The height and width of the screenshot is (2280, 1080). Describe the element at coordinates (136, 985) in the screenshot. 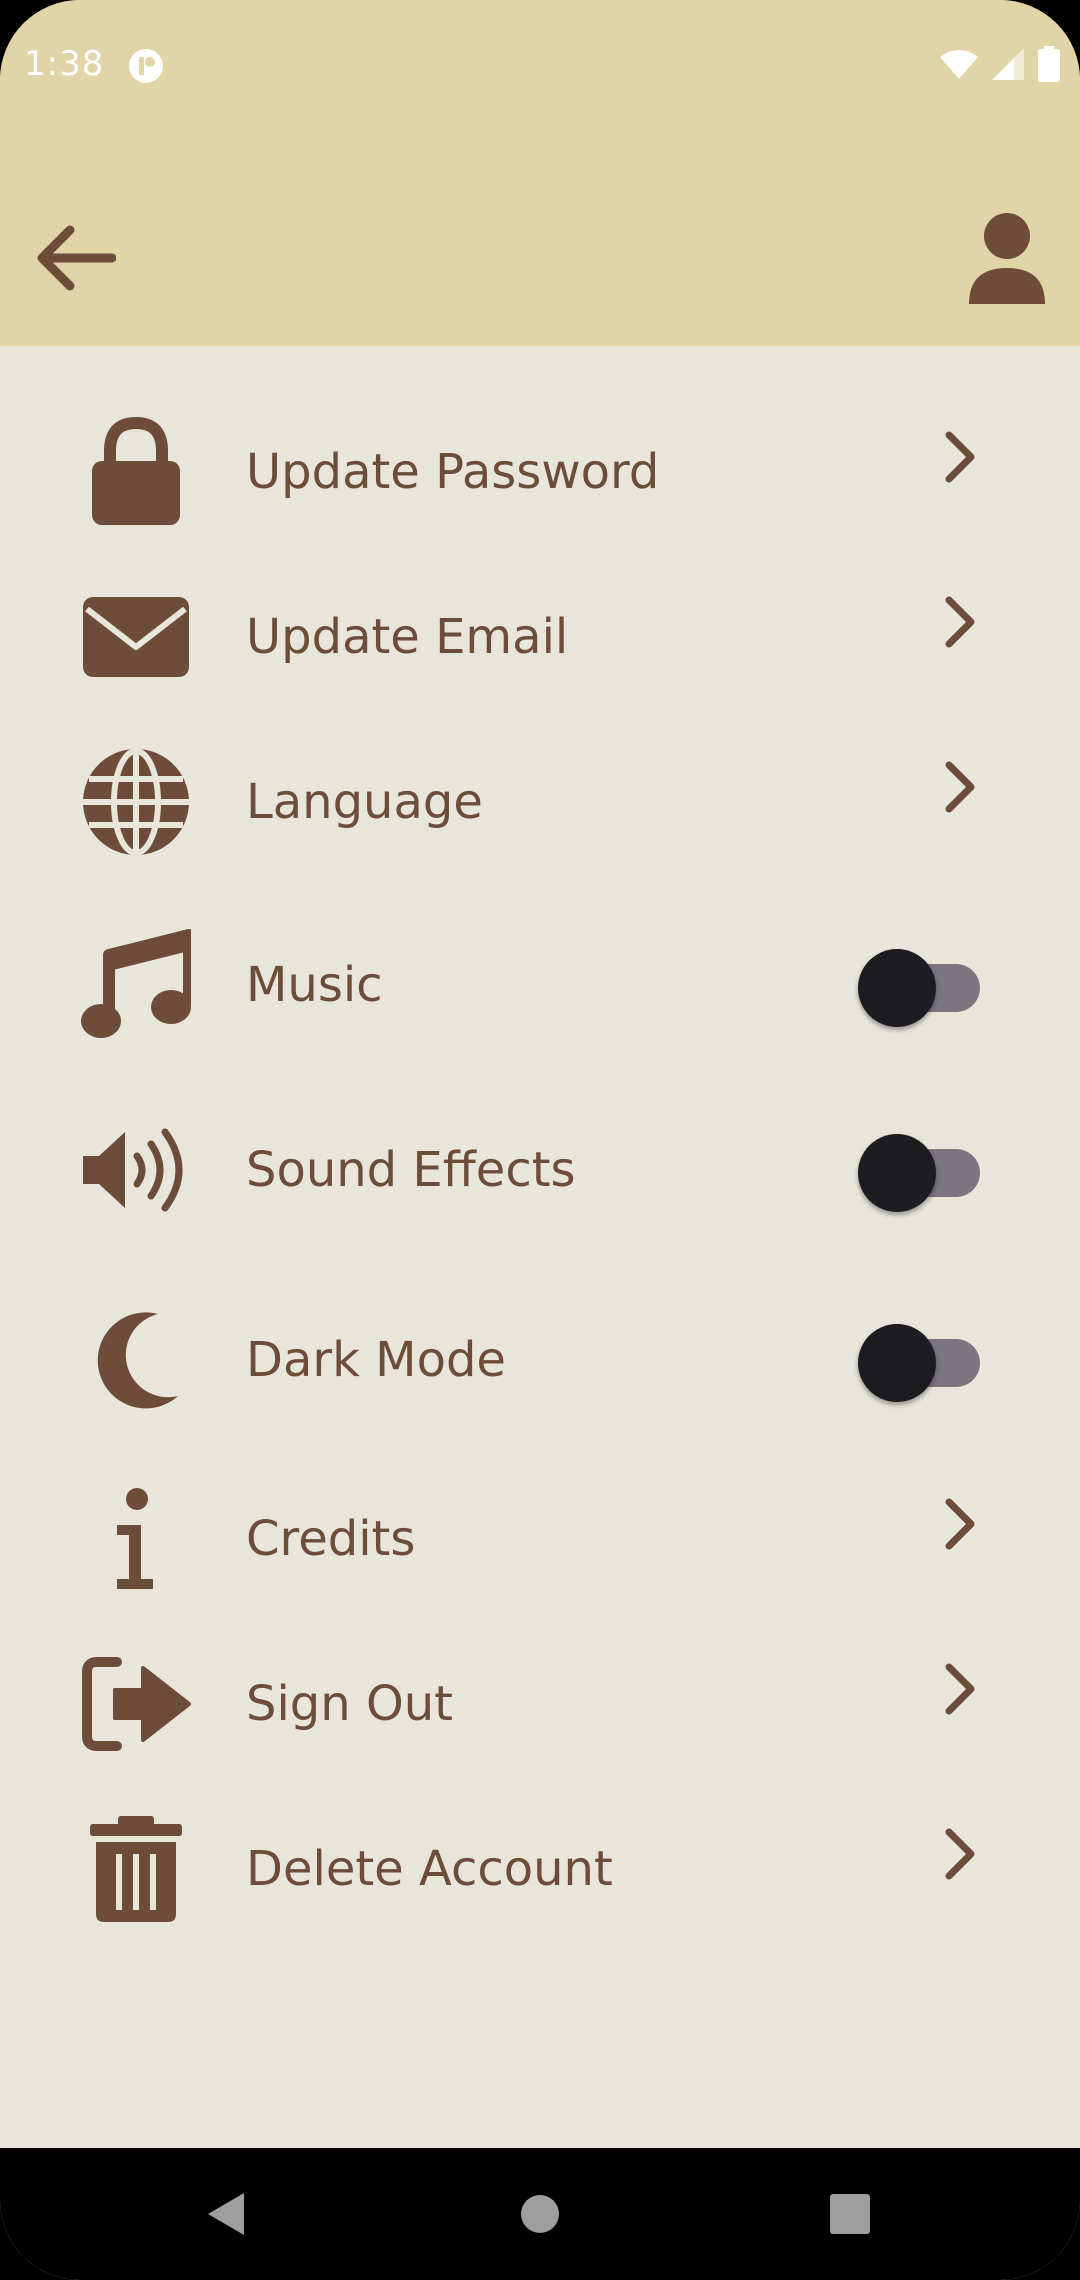

I see `music-note-icon` at that location.